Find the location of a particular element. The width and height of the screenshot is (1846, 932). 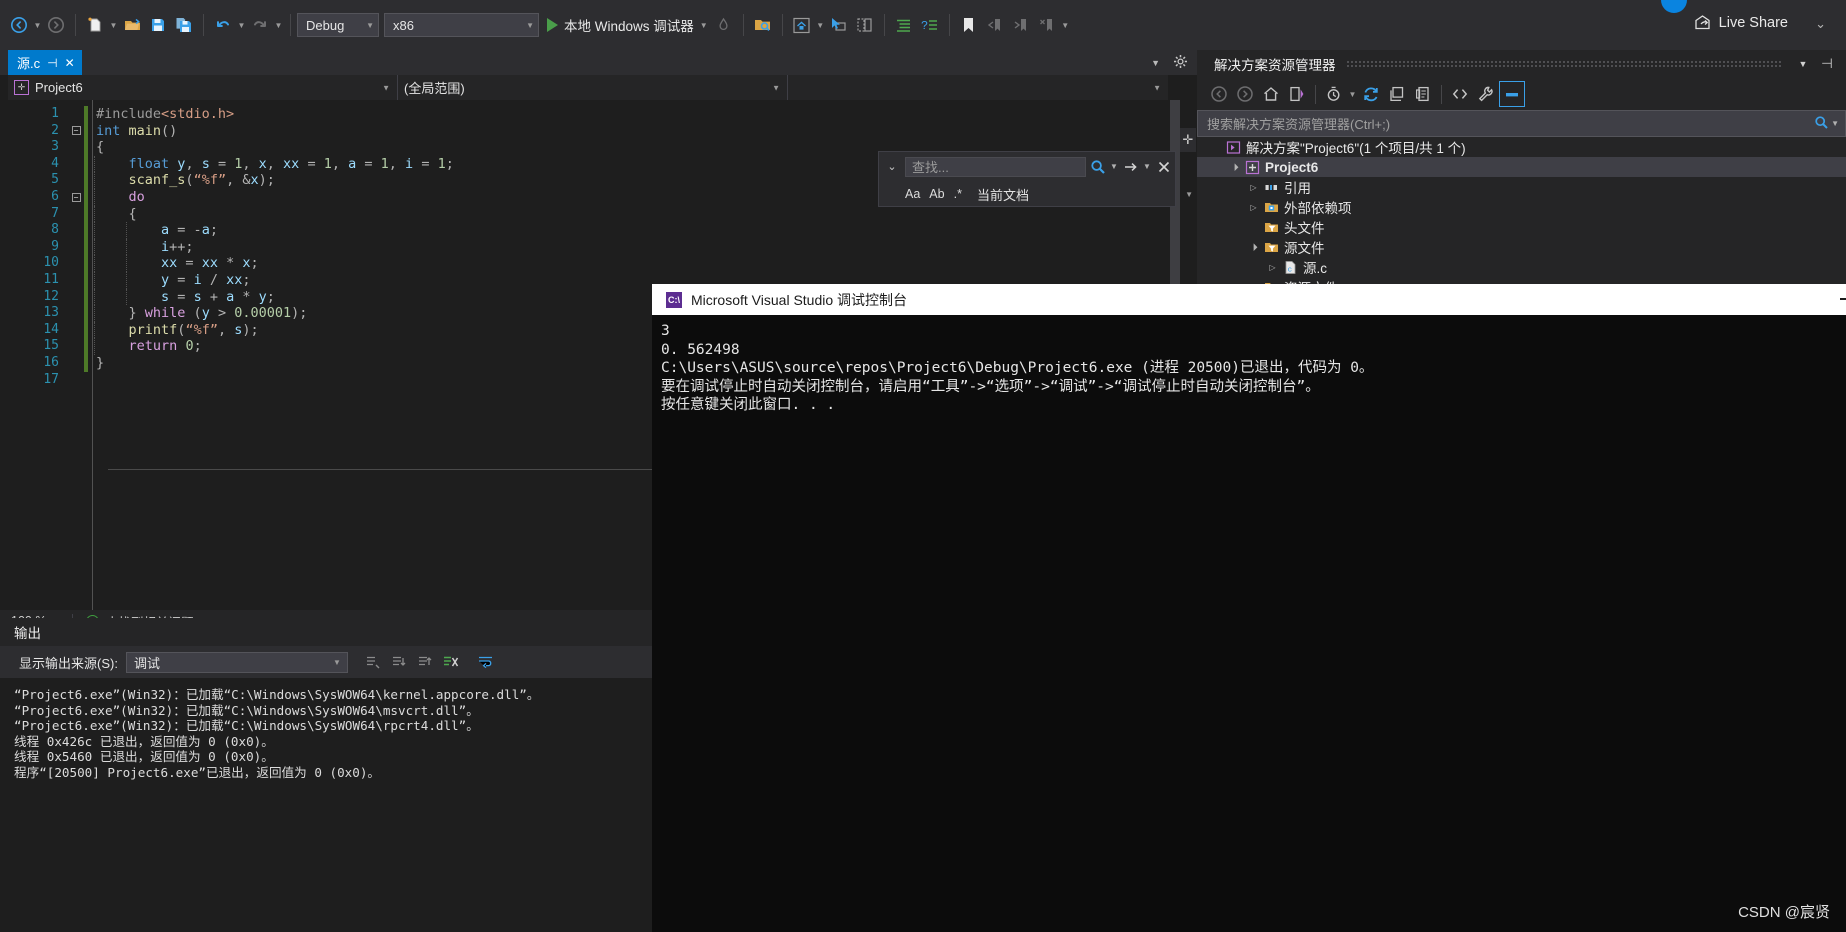

tree-item: ◢ Project6 is located at coordinates (1521, 167).